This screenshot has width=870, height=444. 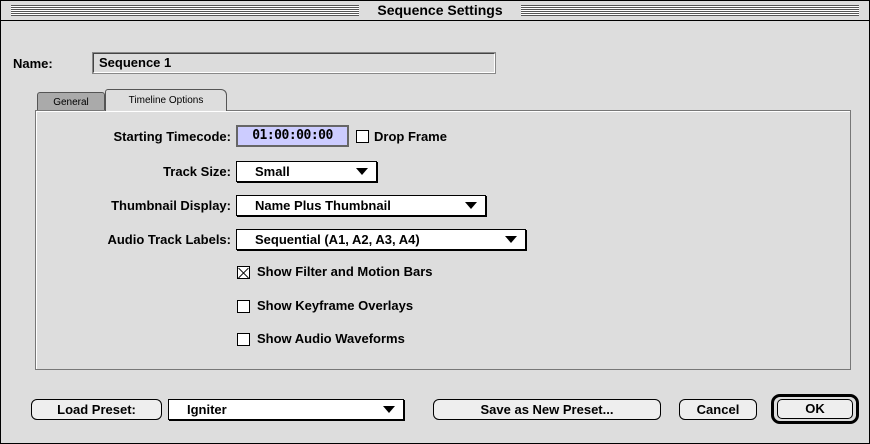 What do you see at coordinates (172, 136) in the screenshot?
I see `starting-timecode-label: Starting Timecode:` at bounding box center [172, 136].